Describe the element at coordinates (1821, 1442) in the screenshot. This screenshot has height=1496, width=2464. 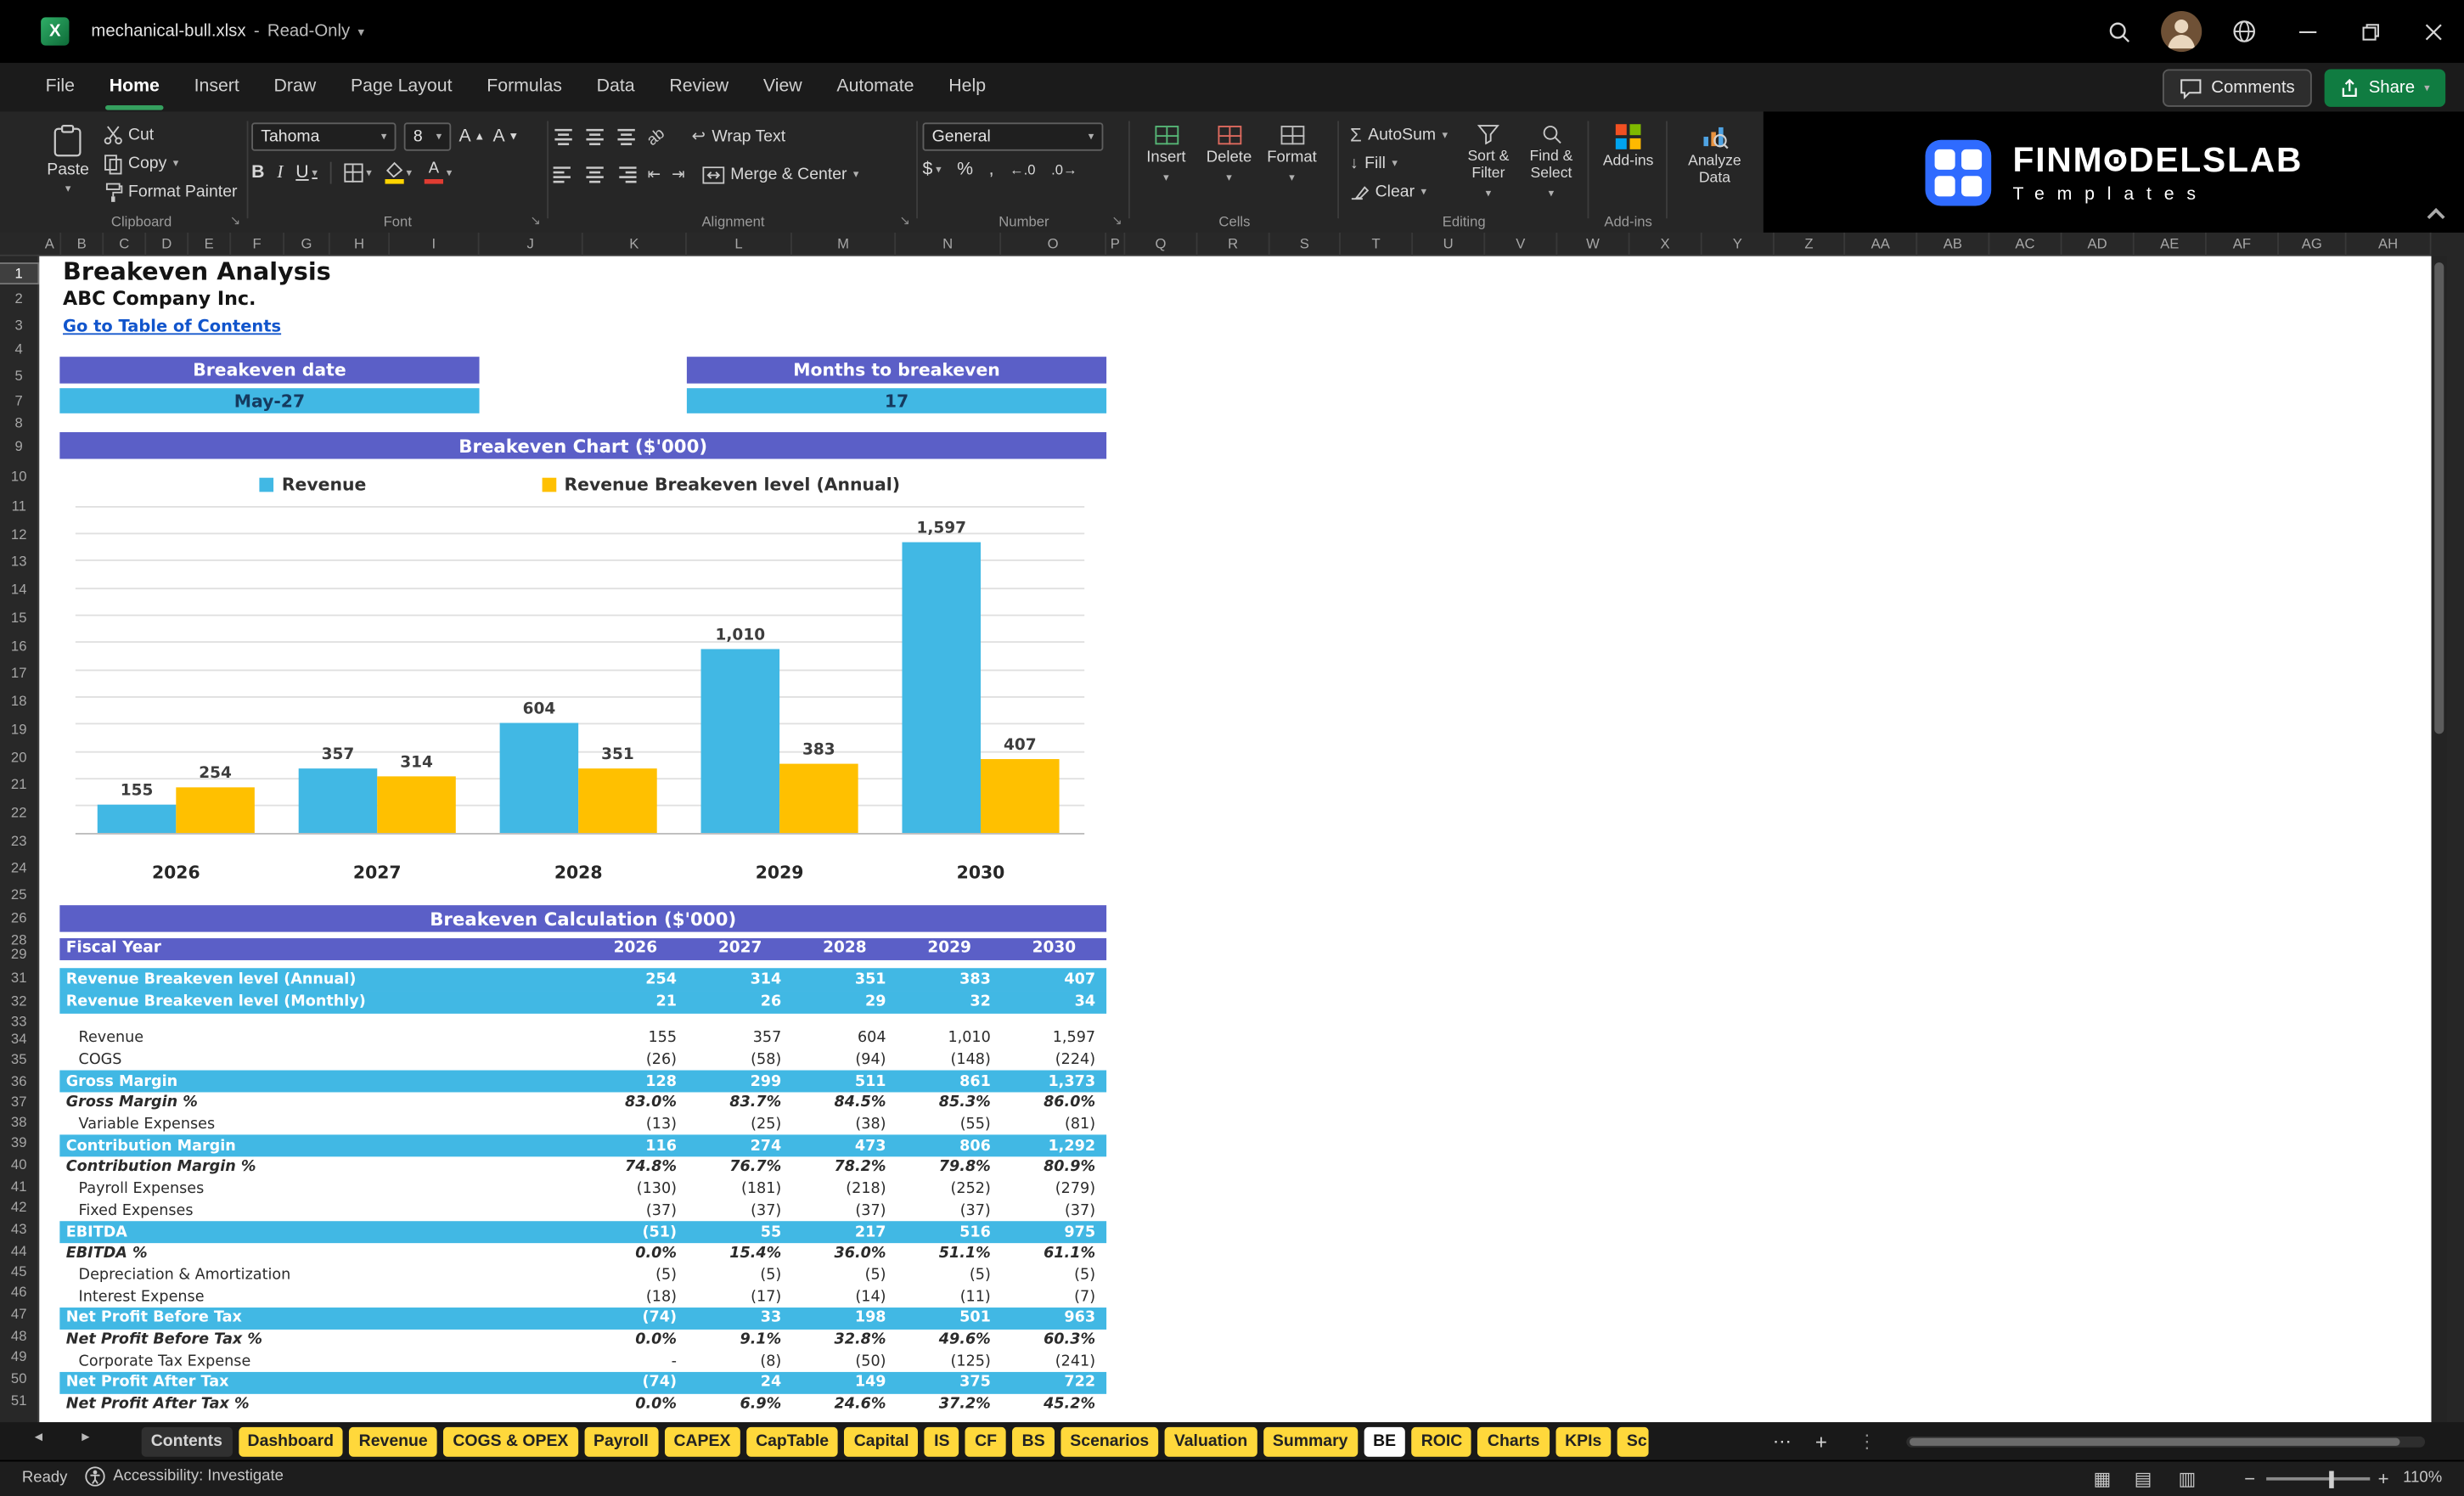
I see `new-sheet-button: +` at that location.